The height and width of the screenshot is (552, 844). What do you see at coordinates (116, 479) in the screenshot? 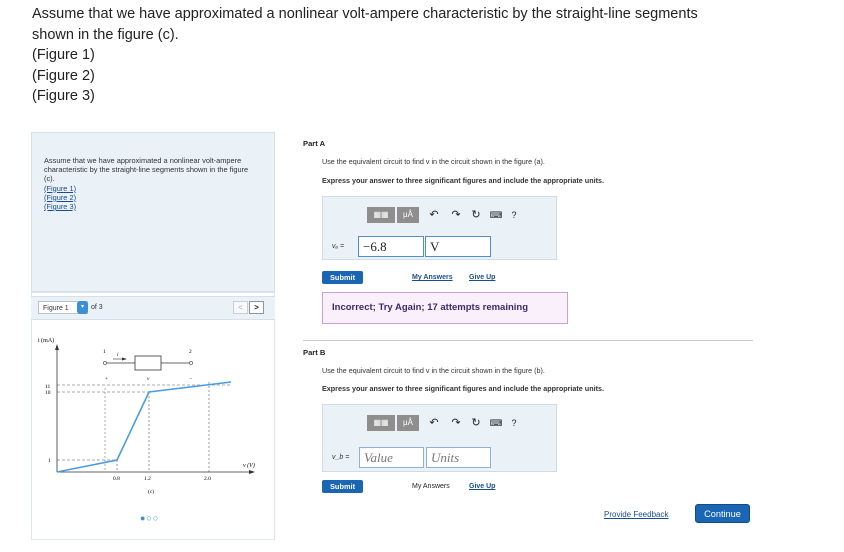
I see `x-tick-0-8: 0.8` at bounding box center [116, 479].